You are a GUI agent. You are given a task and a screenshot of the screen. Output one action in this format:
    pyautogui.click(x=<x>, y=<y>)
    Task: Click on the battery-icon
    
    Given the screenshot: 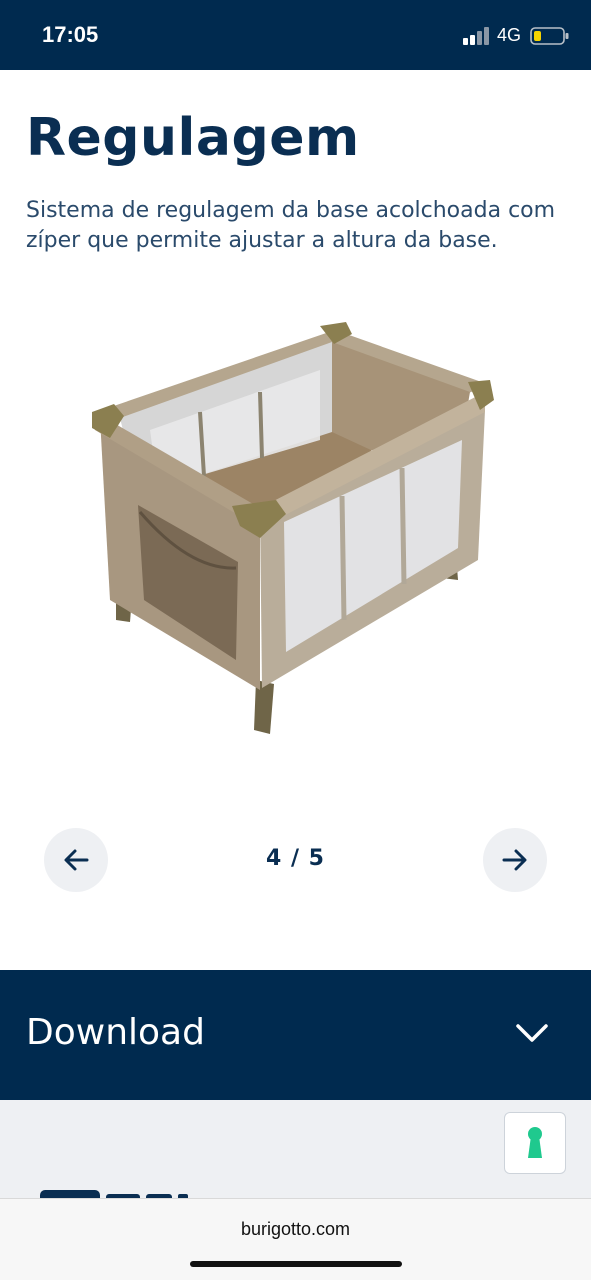 What is the action you would take?
    pyautogui.click(x=549, y=36)
    